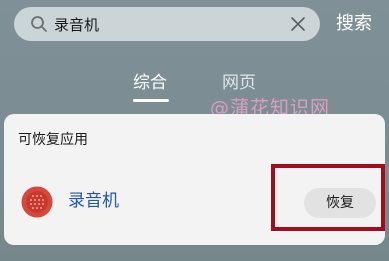  I want to click on search-button: 搜索, so click(354, 24).